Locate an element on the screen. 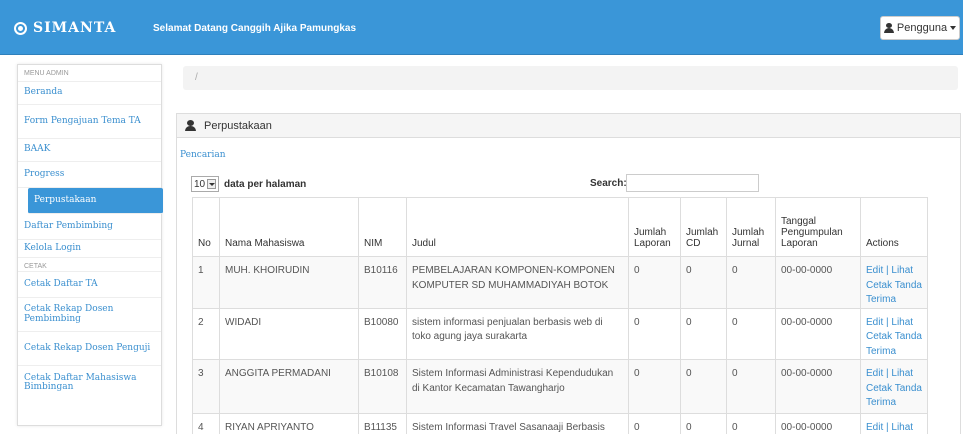 This screenshot has height=434, width=963. user-menu-label: Pengguna is located at coordinates (922, 28).